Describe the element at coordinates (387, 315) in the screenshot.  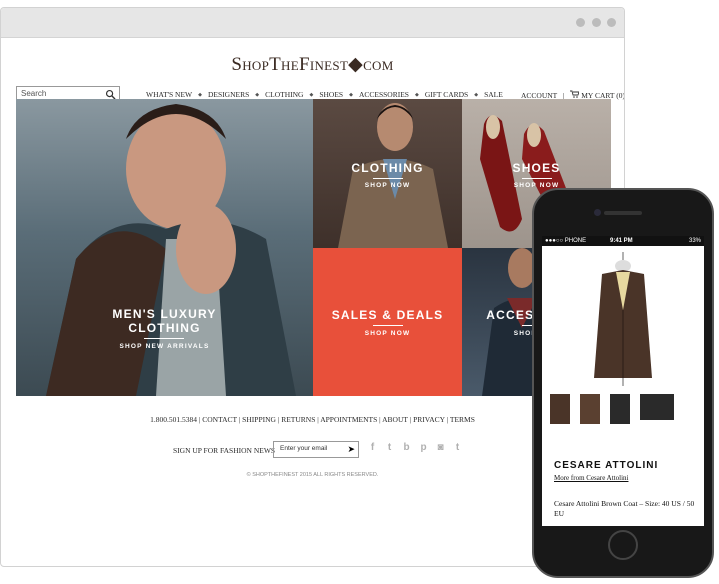
I see `sales-title: SALES & DEALS` at that location.